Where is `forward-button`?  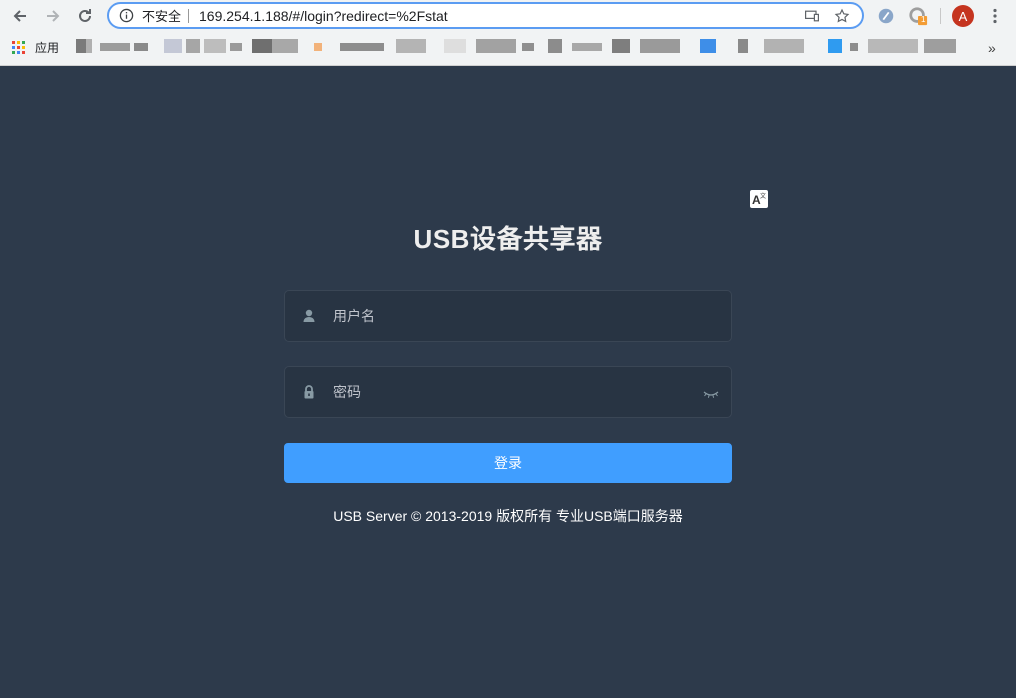
forward-button is located at coordinates (53, 16).